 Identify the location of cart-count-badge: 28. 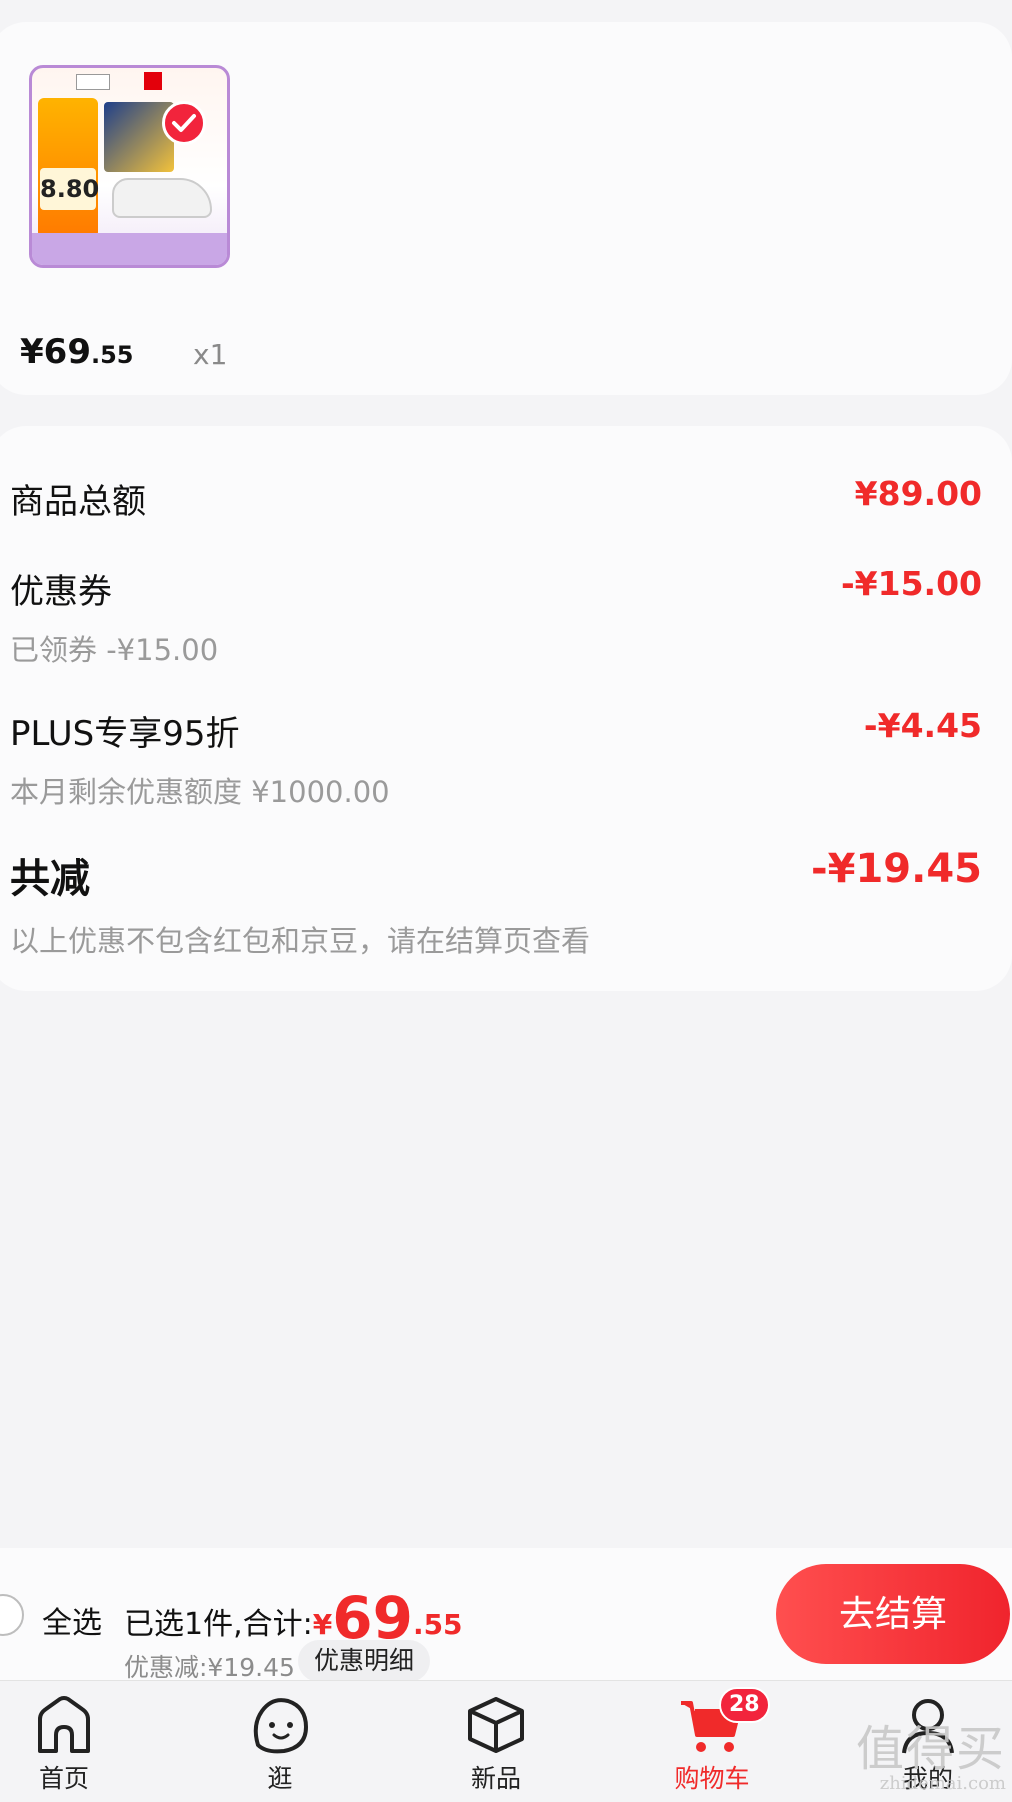
(744, 1705).